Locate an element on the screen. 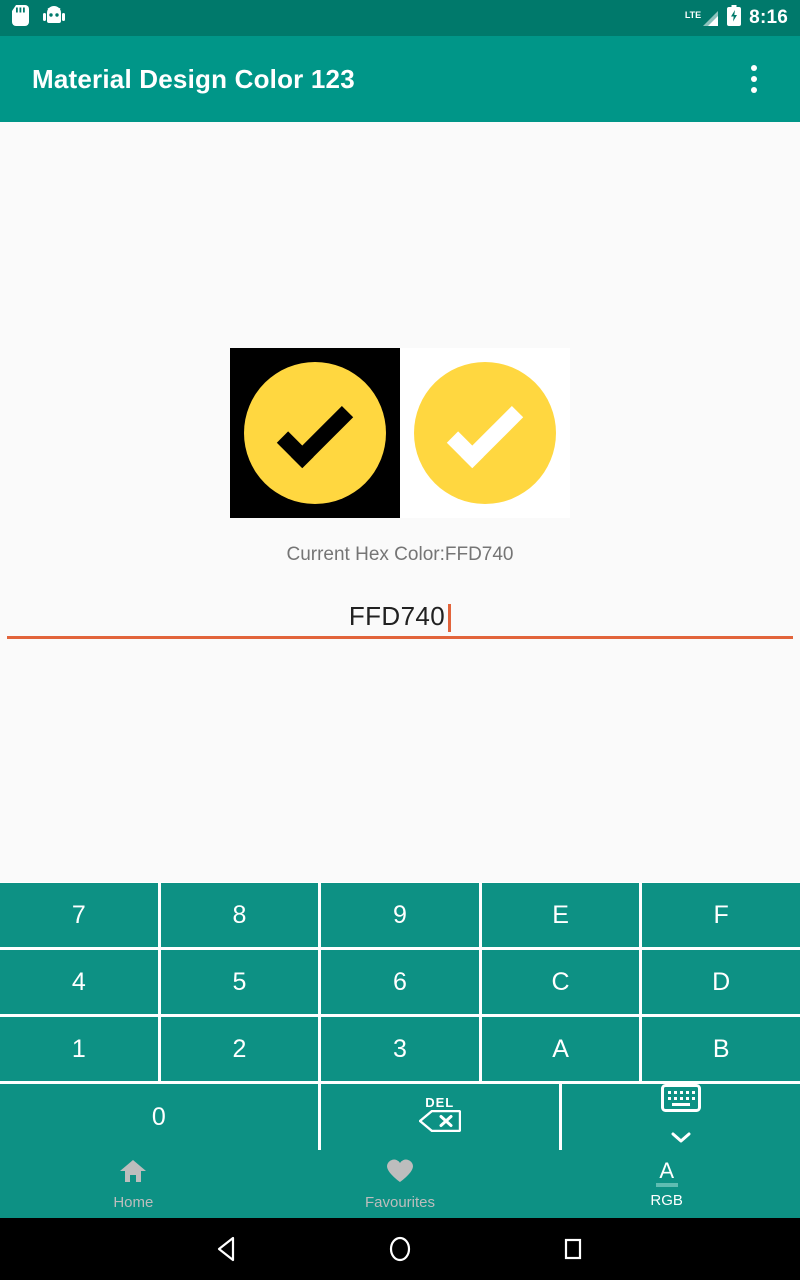  hex-input-value: FFD740 is located at coordinates (397, 616).